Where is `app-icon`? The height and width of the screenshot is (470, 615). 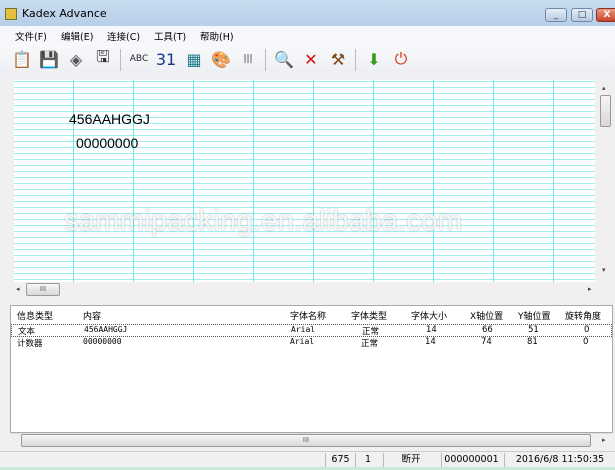 app-icon is located at coordinates (11, 14).